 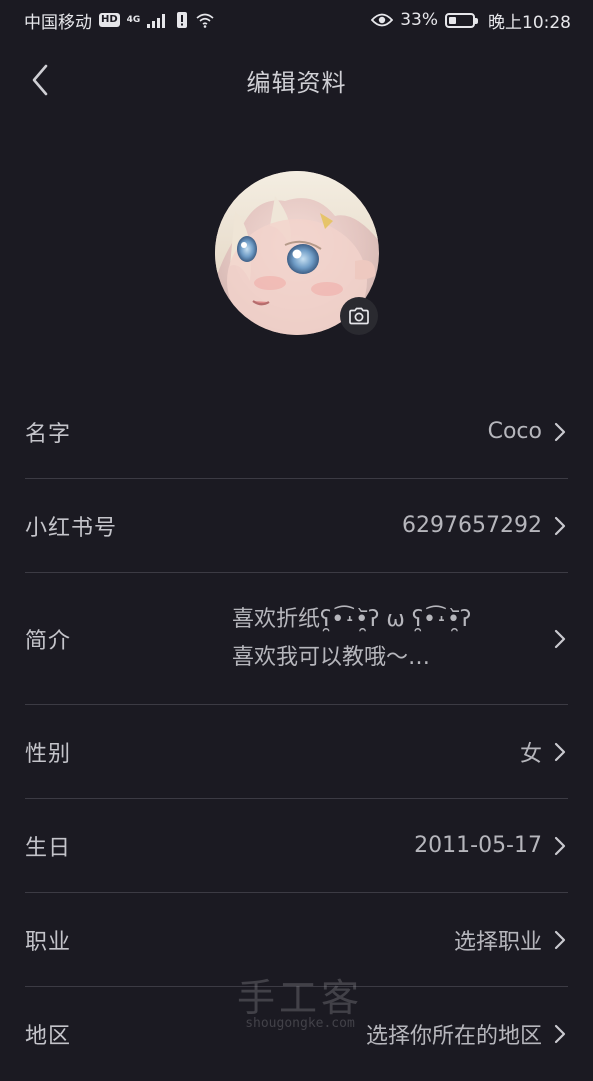 I want to click on status-right: 33% 晚上10:28, so click(x=471, y=20).